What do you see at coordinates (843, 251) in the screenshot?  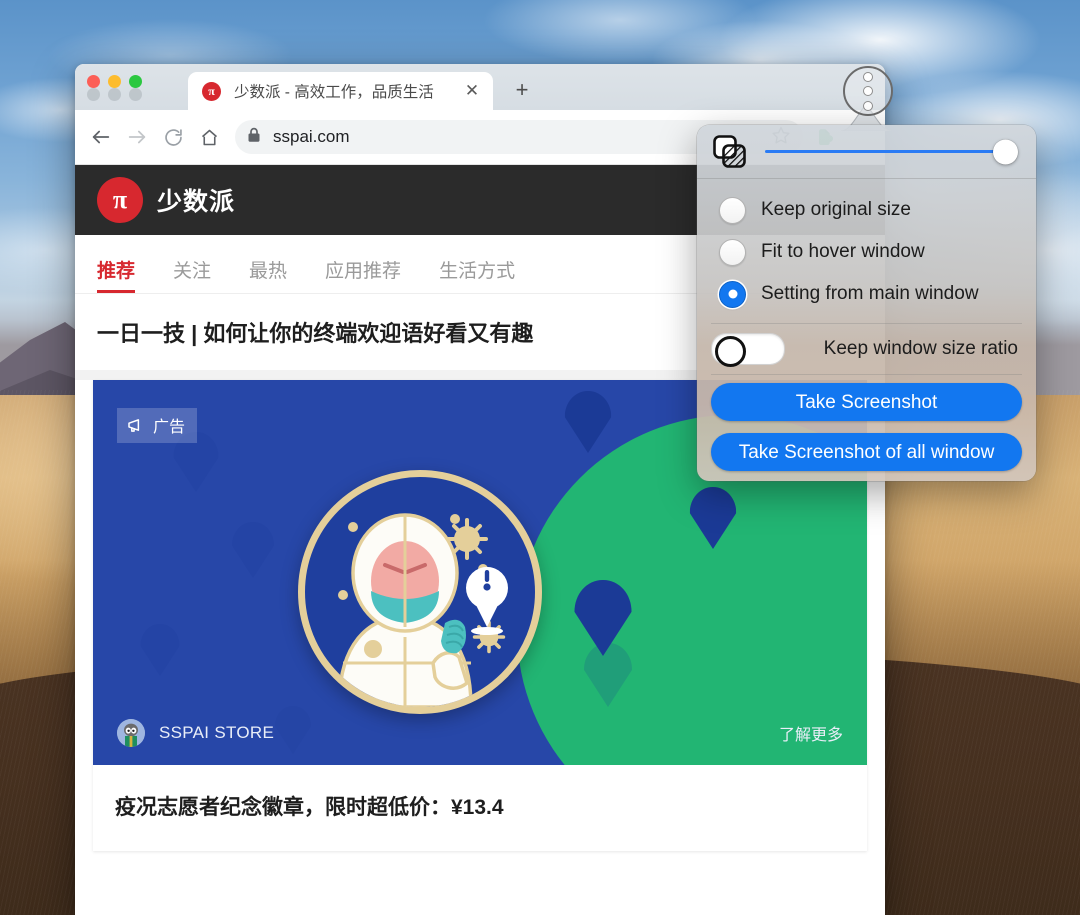 I see `radio-label: Fit to hover window` at bounding box center [843, 251].